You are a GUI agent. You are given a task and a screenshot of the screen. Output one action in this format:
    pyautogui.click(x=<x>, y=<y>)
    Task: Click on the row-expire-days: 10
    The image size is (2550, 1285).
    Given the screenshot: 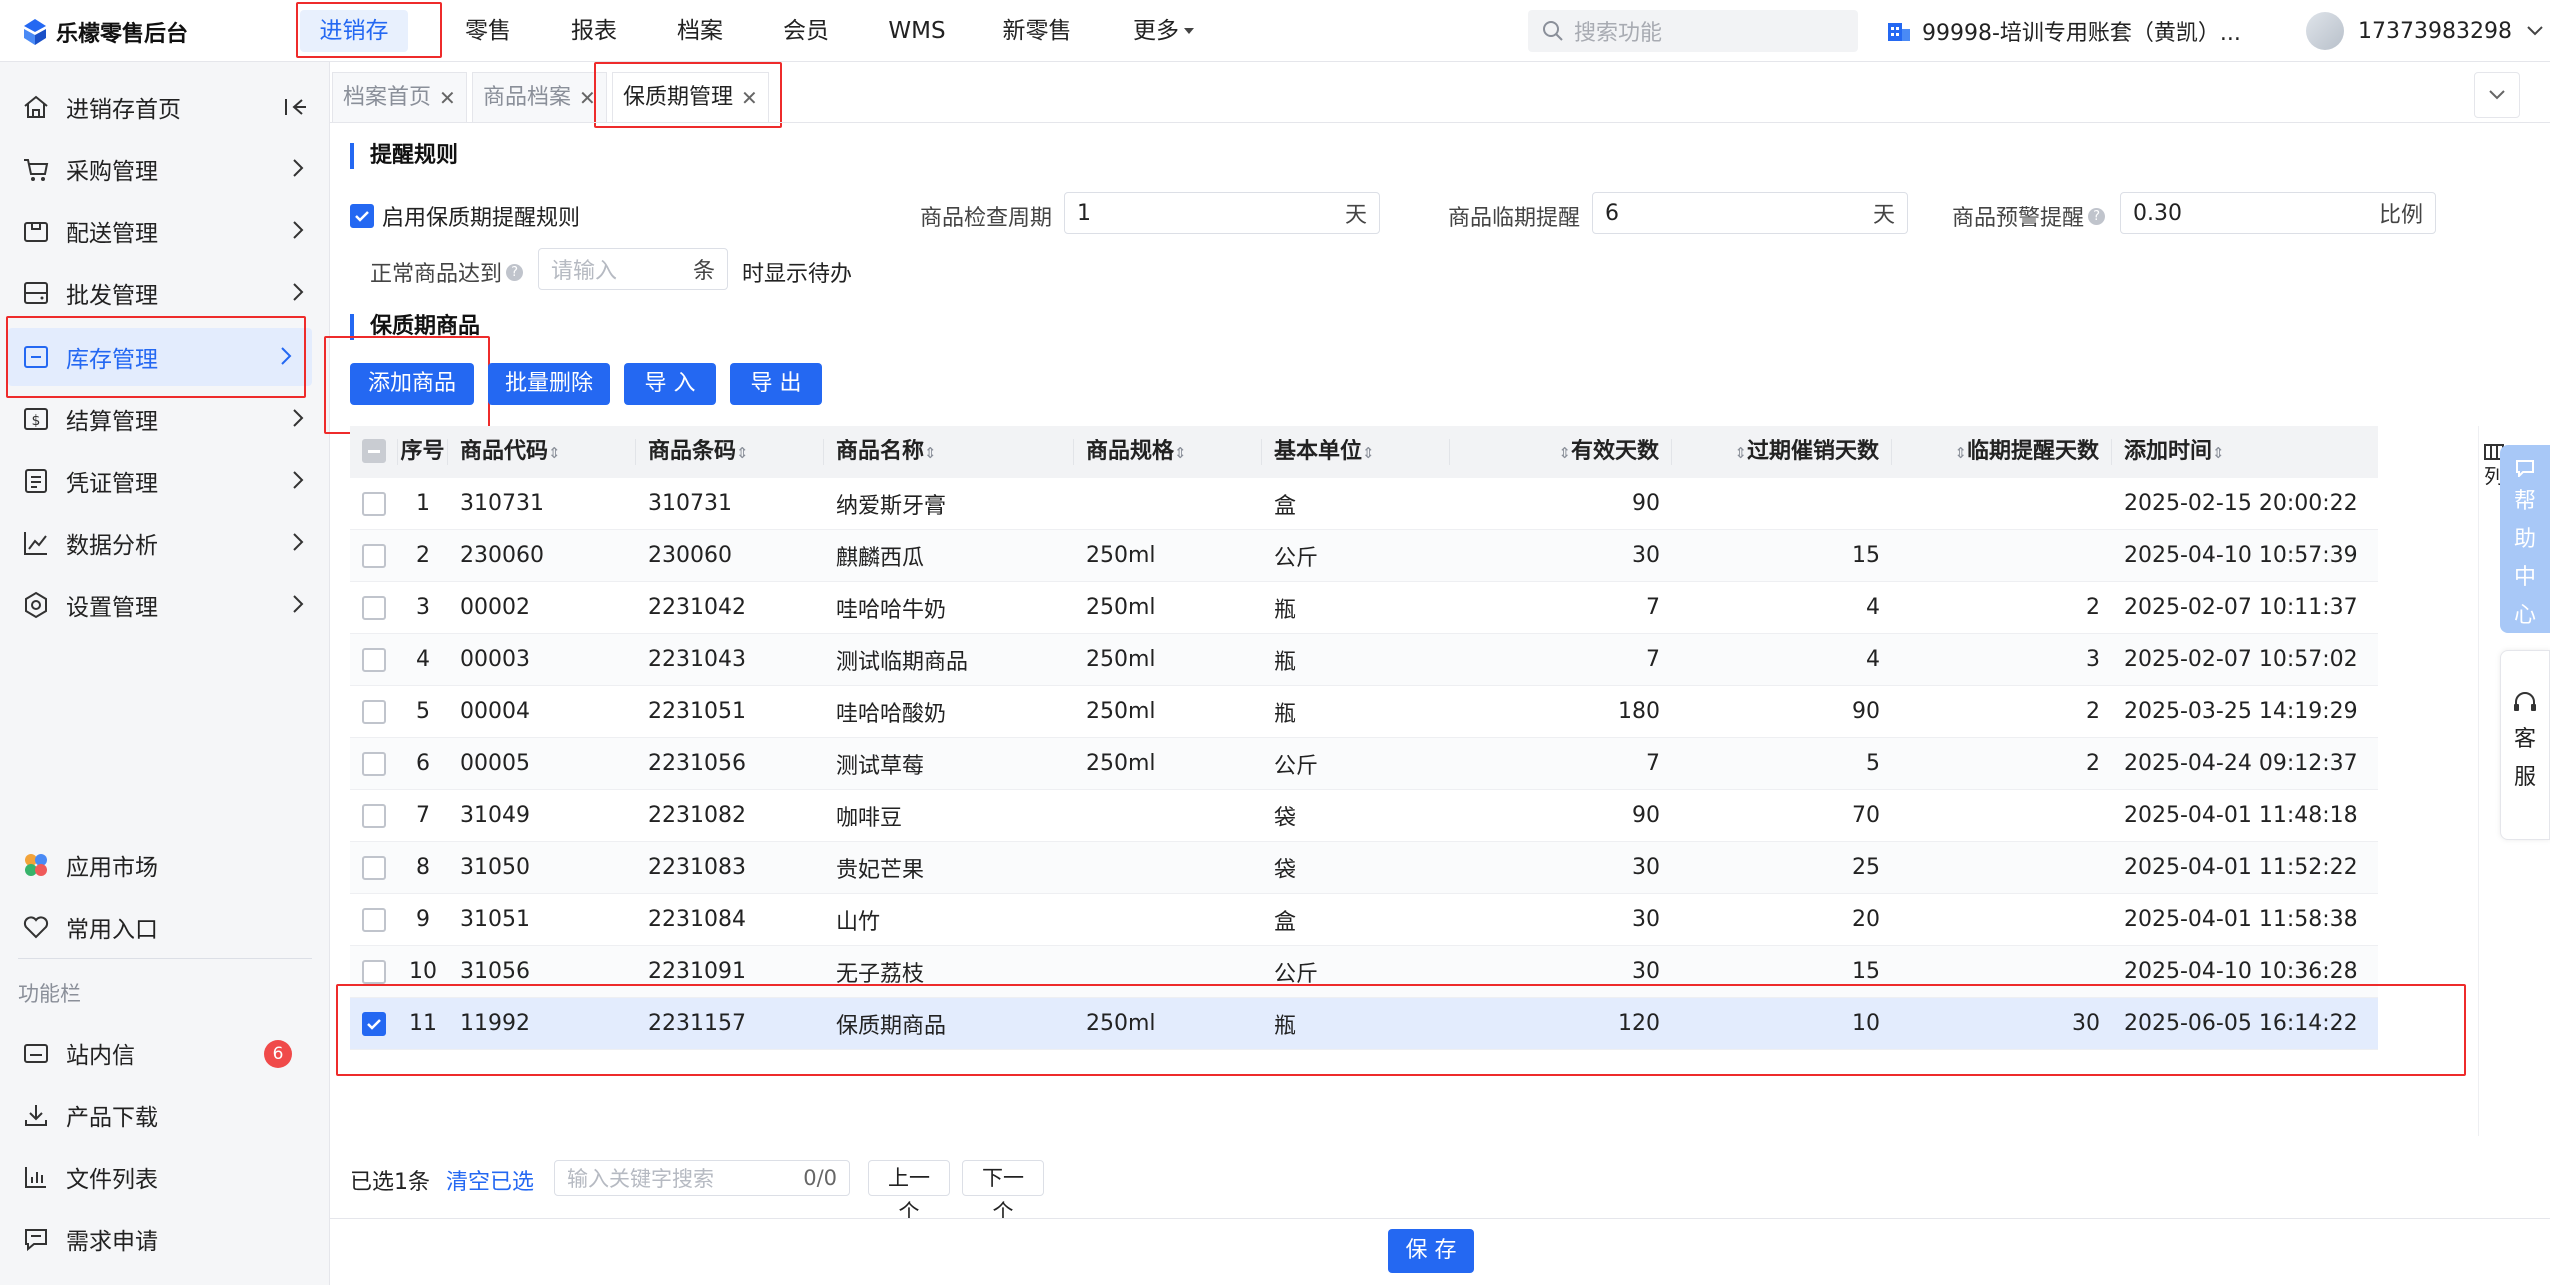 What is the action you would take?
    pyautogui.click(x=1866, y=1023)
    